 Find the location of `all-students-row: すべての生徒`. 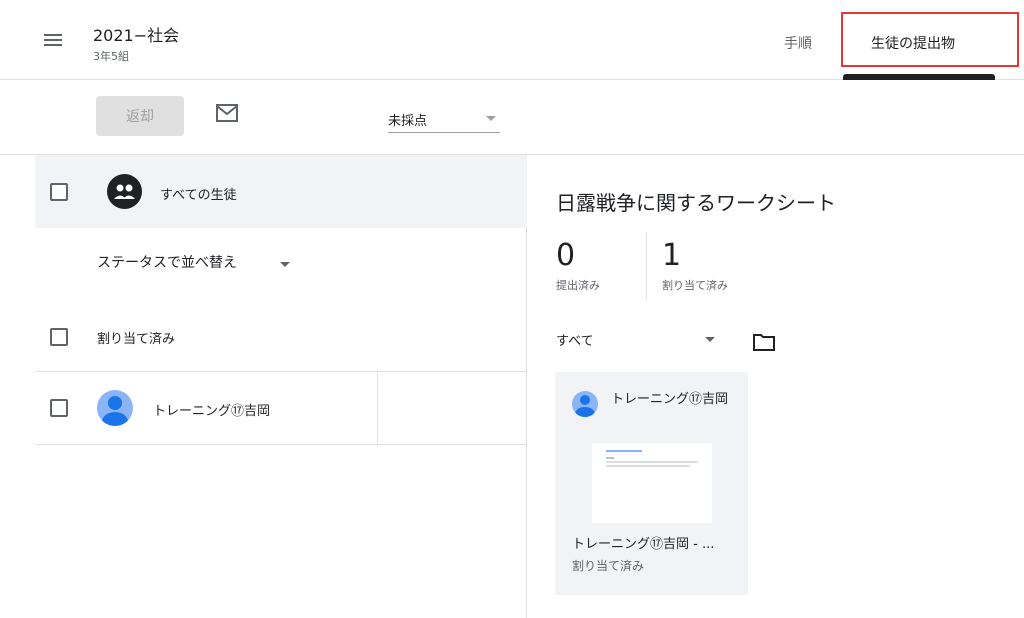

all-students-row: すべての生徒 is located at coordinates (281, 191).